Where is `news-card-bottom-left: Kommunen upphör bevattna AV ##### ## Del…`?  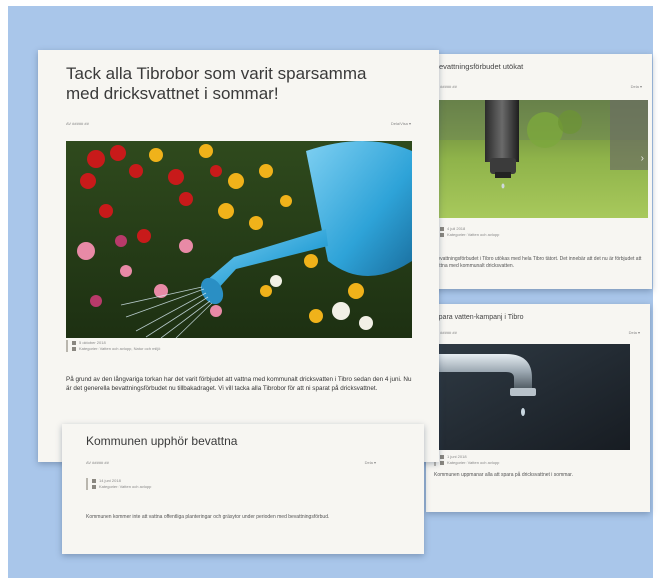
news-card-bottom-left: Kommunen upphör bevattna AV ##### ## Del… is located at coordinates (243, 489).